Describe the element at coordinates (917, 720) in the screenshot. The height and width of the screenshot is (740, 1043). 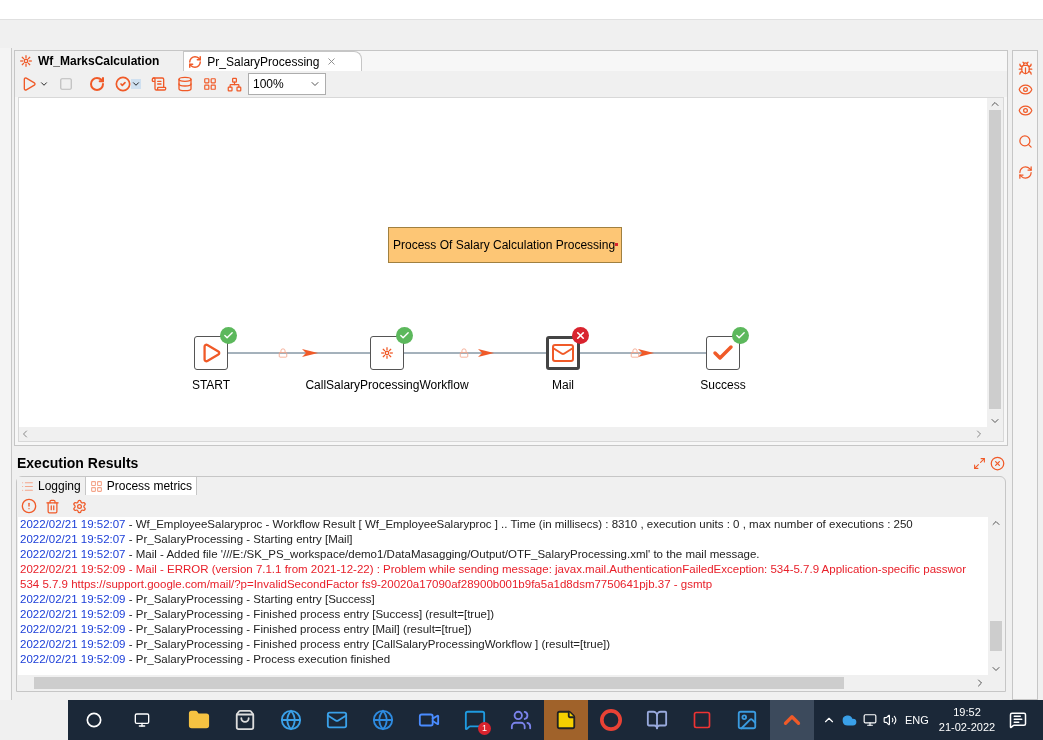
I see `language-indicator: ENG` at that location.